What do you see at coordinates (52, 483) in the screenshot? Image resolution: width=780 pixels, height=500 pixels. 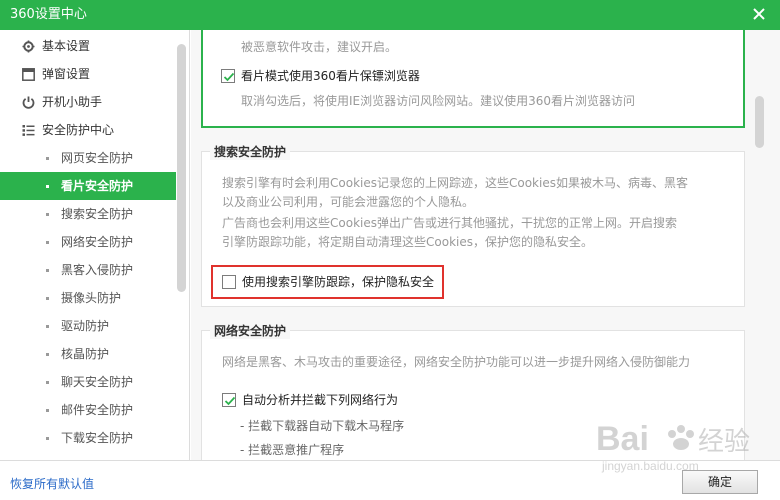 I see `restore-defaults-link: 恢复所有默认值` at bounding box center [52, 483].